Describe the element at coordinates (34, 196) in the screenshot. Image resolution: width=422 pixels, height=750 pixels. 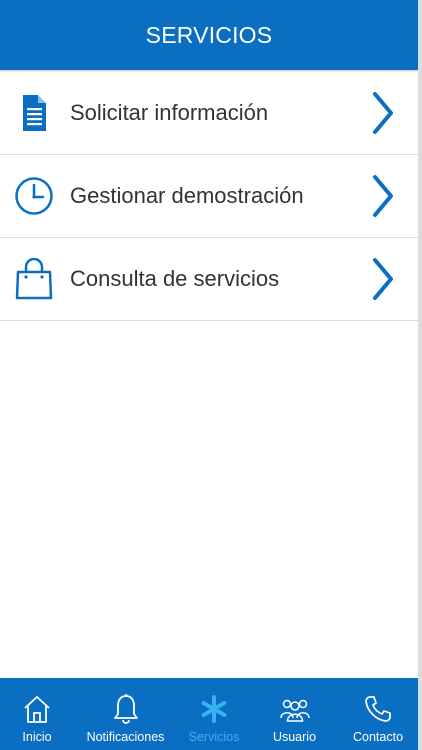
I see `clock-icon` at that location.